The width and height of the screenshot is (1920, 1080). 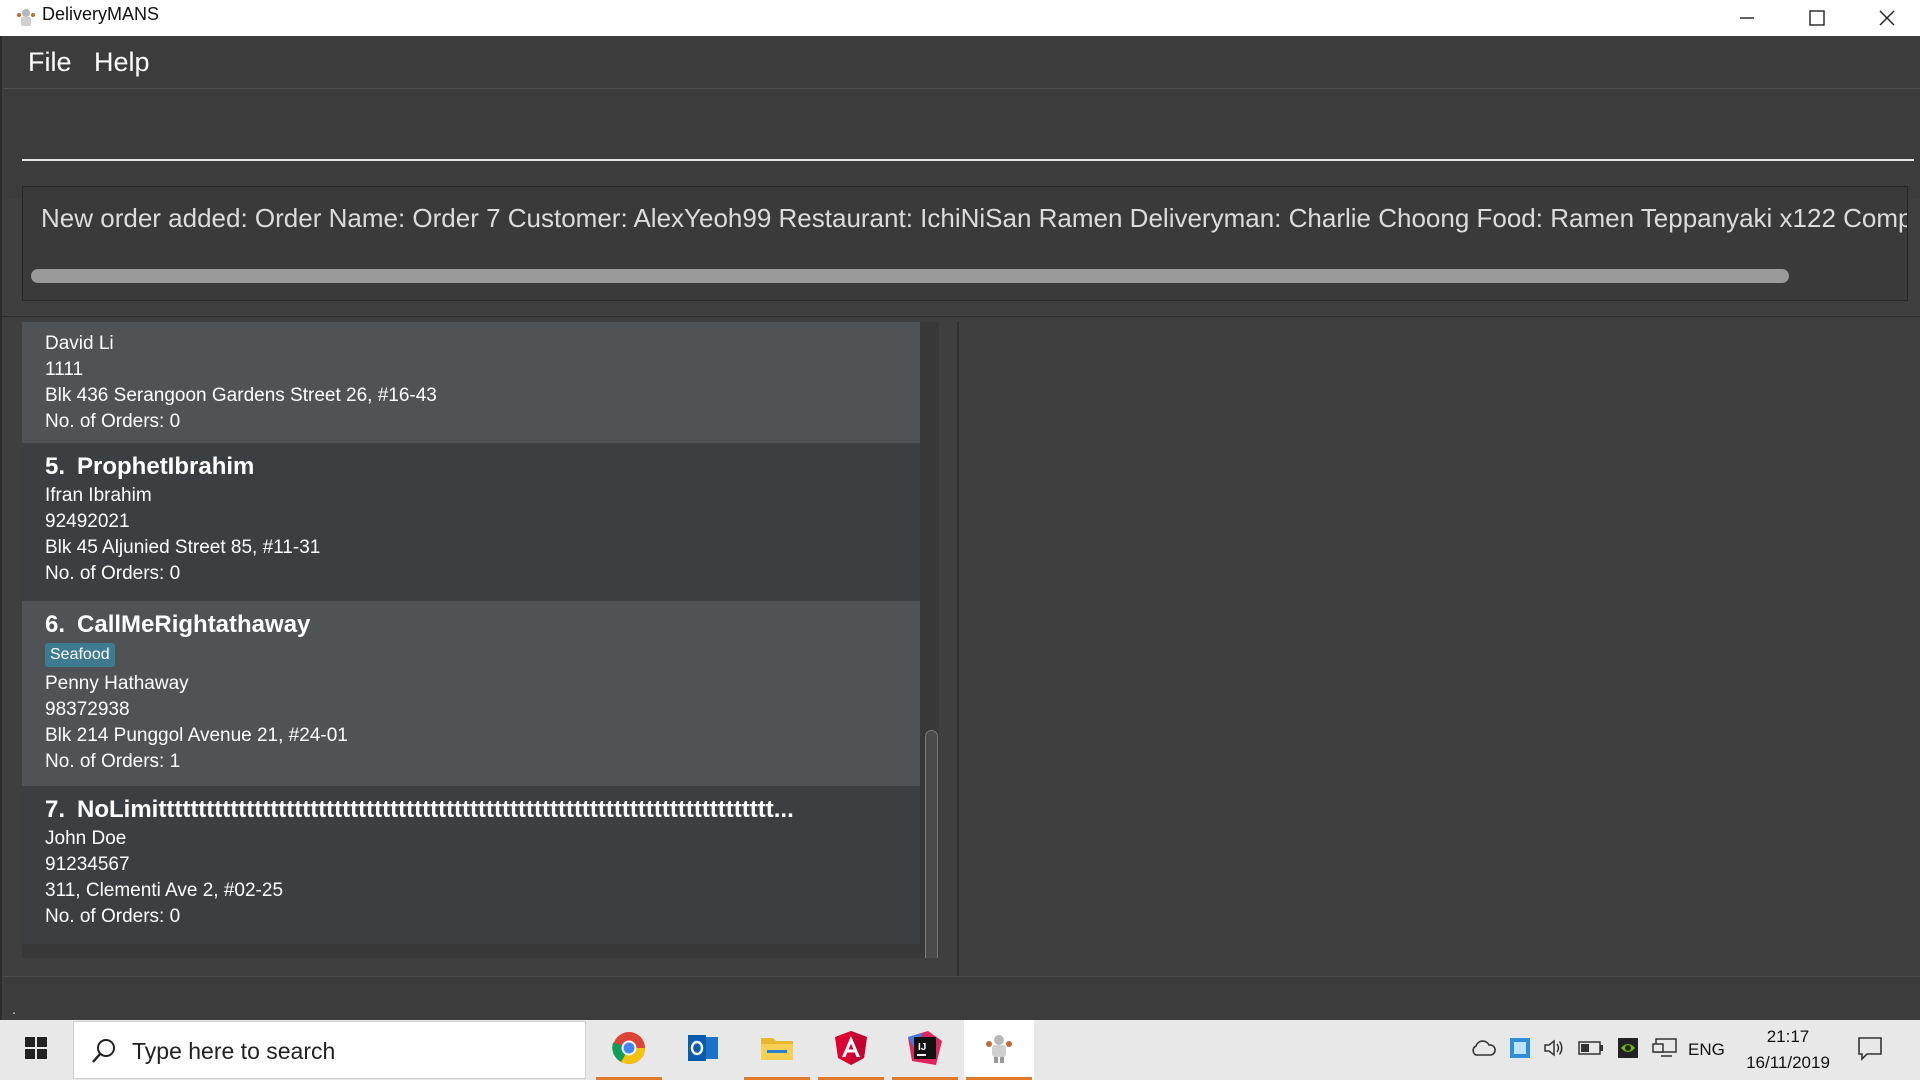 I want to click on chrome-icon, so click(x=629, y=1050).